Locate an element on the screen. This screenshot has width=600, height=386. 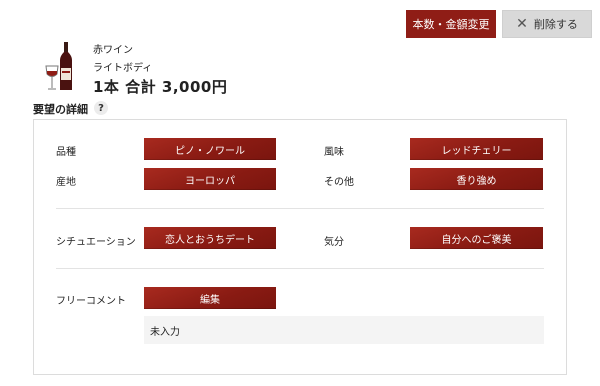
comment-text: 未入力 is located at coordinates (344, 330).